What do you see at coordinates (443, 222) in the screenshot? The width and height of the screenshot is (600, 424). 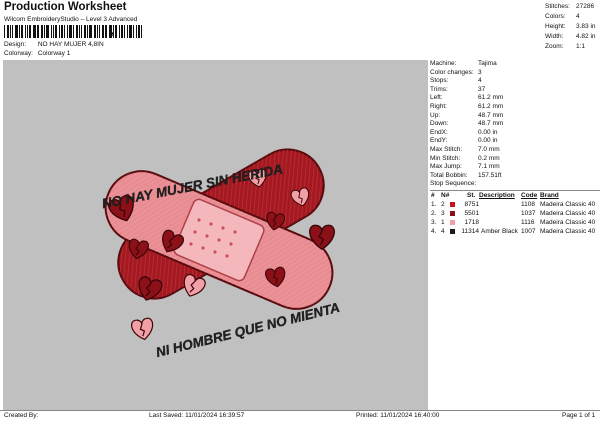 I see `needle-number: 1` at bounding box center [443, 222].